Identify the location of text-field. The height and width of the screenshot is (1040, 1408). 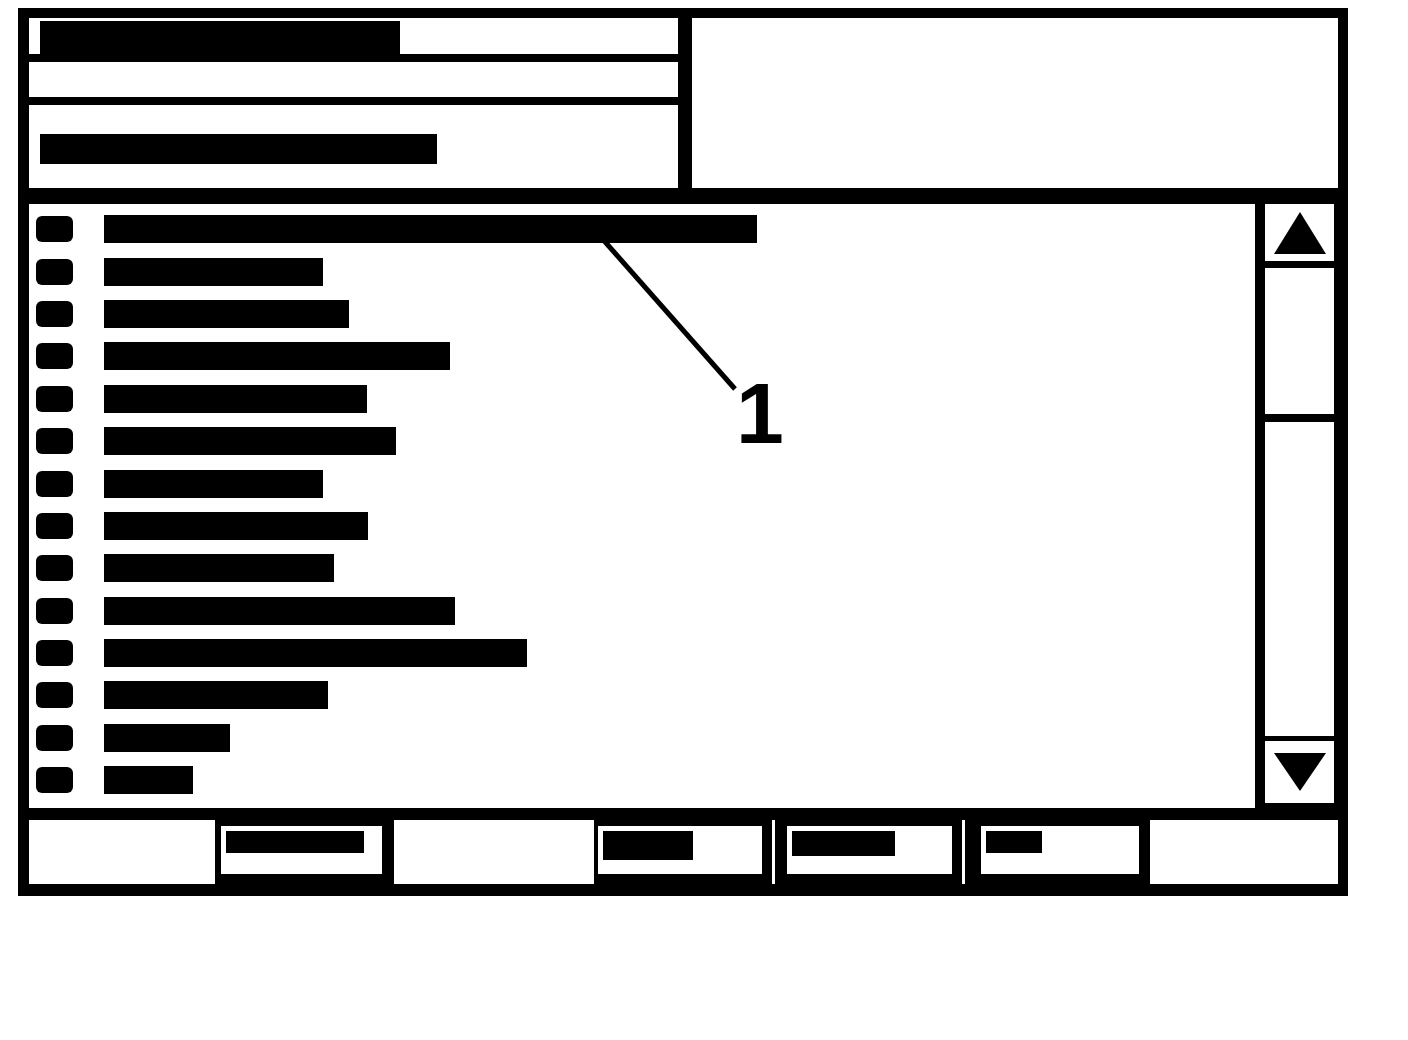
(353, 79).